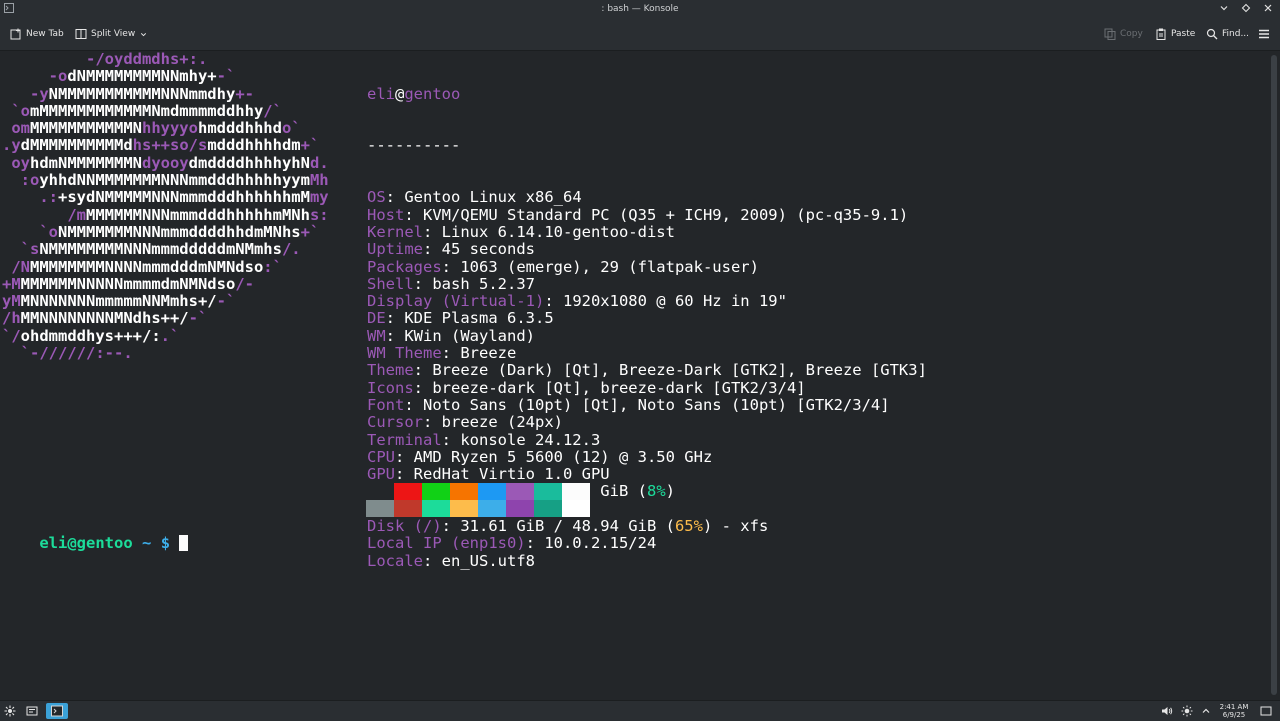 This screenshot has width=1280, height=721. Describe the element at coordinates (165, 162) in the screenshot. I see `logo-line: oyhdmNMMMMMMMNdyooydmddddhhhhyhNd.` at that location.